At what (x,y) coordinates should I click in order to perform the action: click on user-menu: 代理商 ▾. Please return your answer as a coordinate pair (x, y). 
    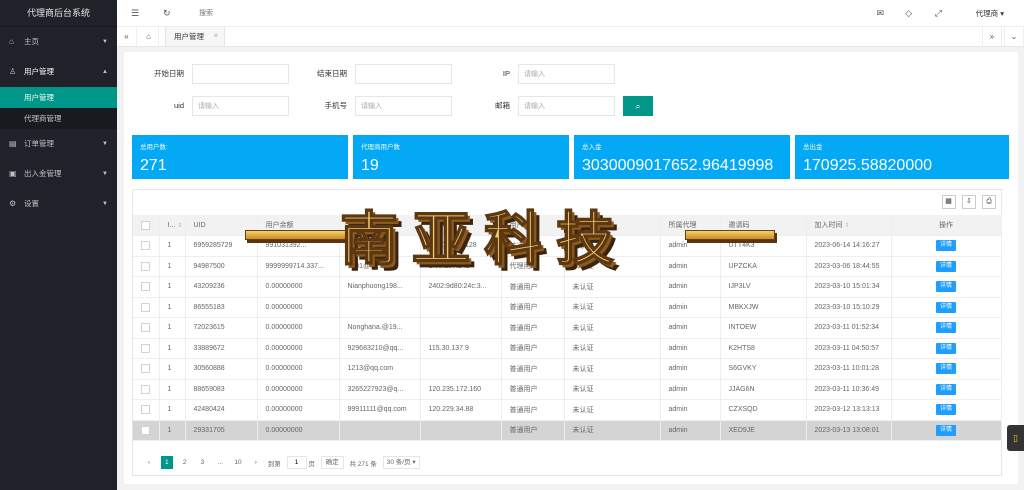
    Looking at the image, I should click on (990, 13).